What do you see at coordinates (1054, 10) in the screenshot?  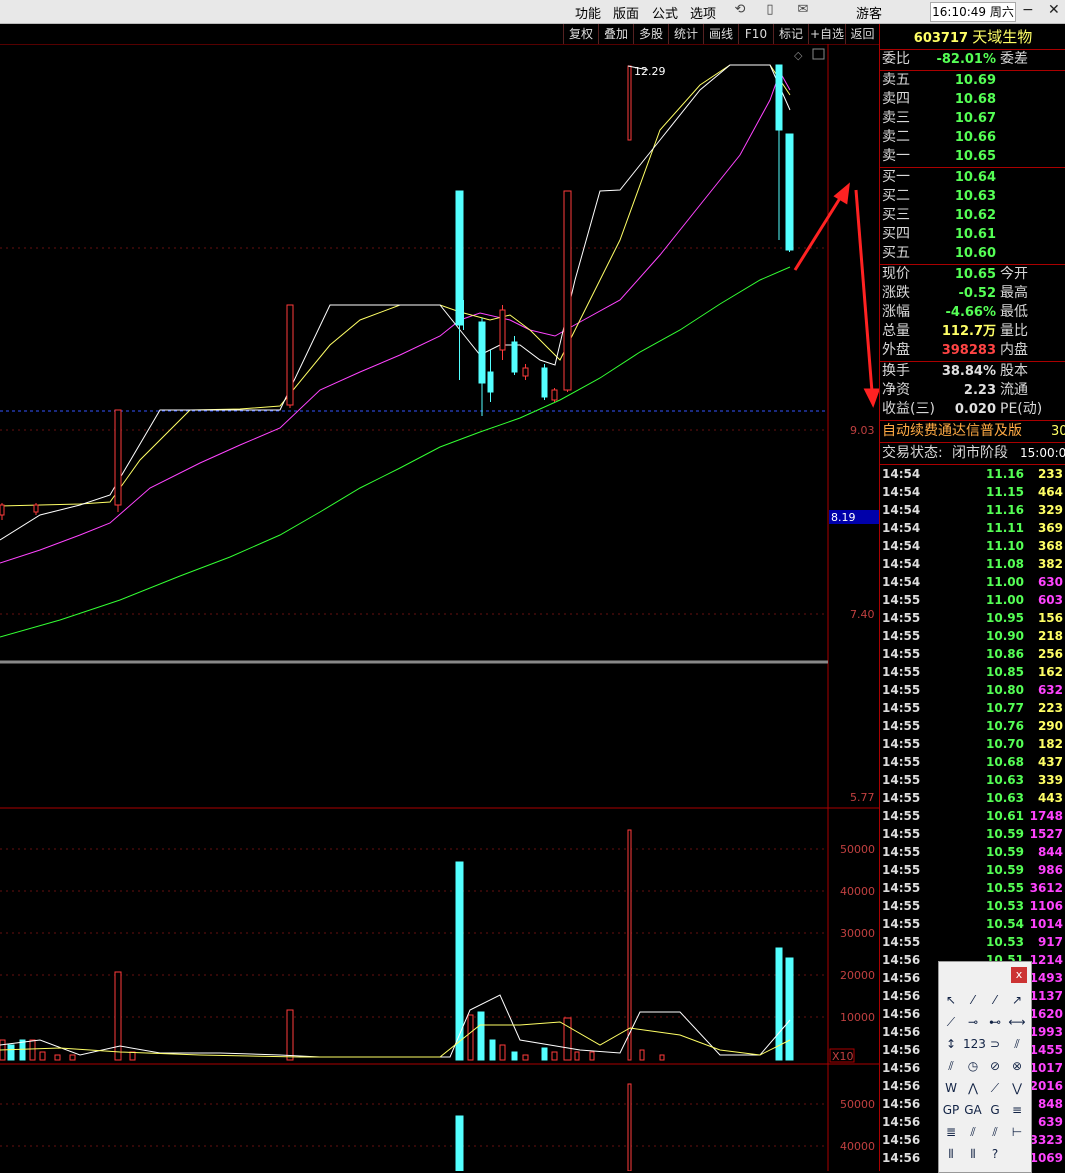 I see `close-icon: ✕` at bounding box center [1054, 10].